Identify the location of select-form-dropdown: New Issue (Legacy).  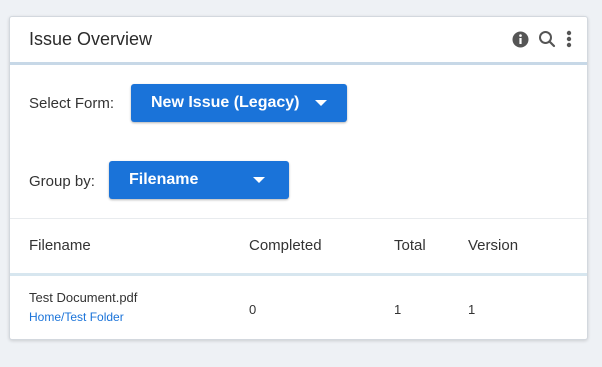
(239, 103).